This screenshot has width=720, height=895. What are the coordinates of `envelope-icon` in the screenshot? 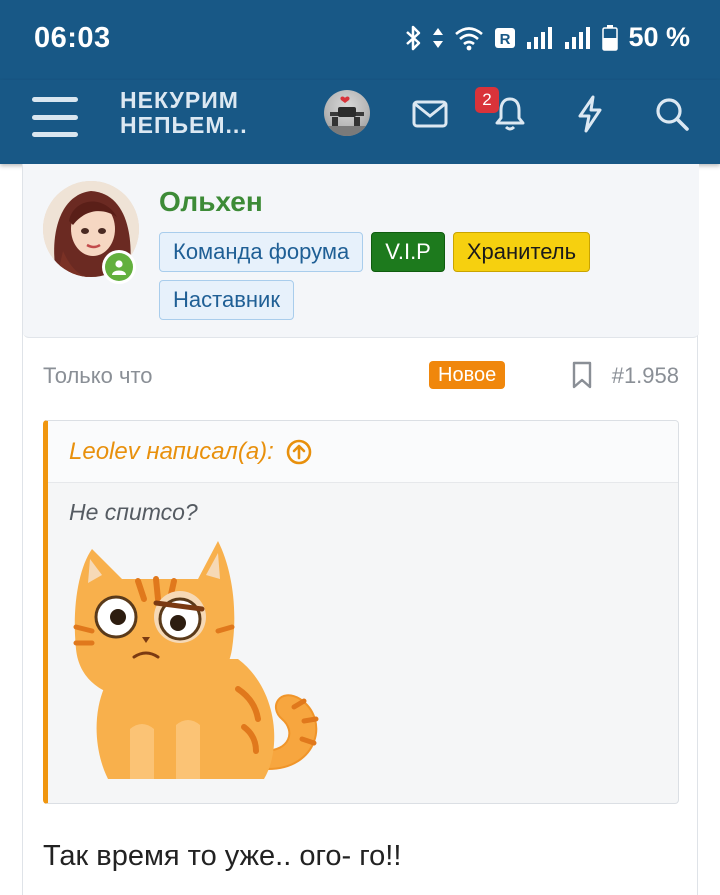 It's located at (430, 114).